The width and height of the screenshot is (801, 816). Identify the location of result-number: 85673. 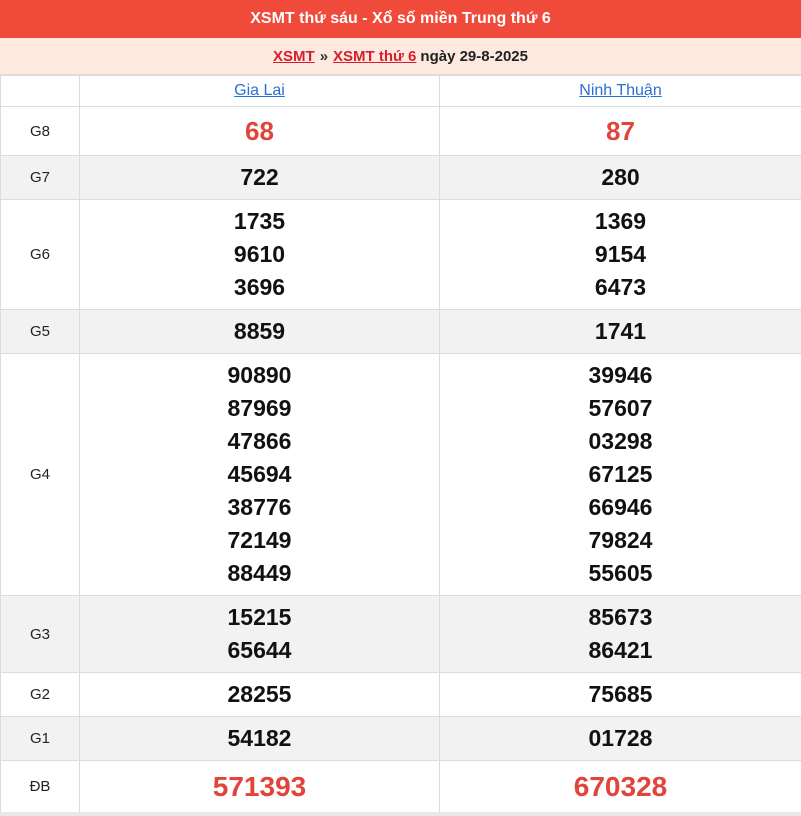
(620, 617).